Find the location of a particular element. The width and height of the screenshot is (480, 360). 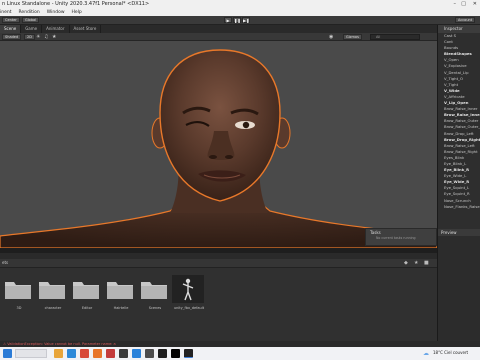

pivot-center-button: Center is located at coordinates (11, 20).